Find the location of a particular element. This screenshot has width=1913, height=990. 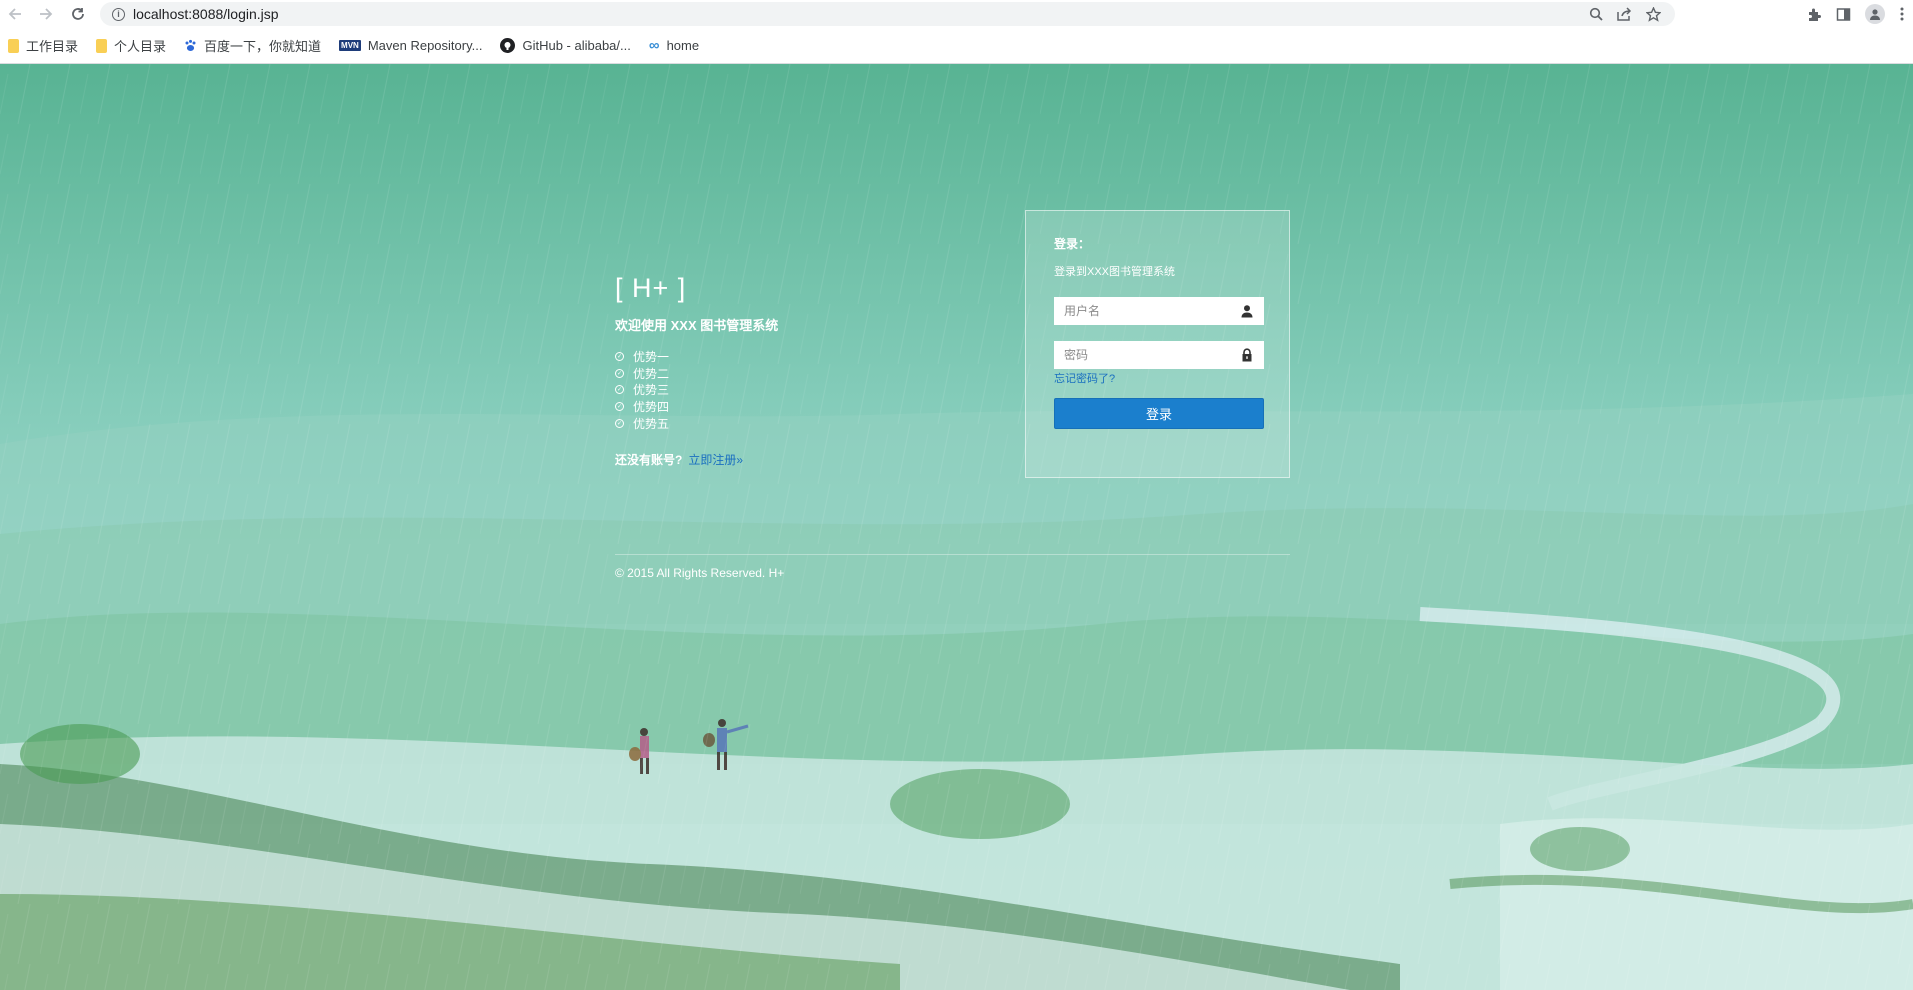

bookmark-personal-dir: 个人目录 is located at coordinates (131, 45).